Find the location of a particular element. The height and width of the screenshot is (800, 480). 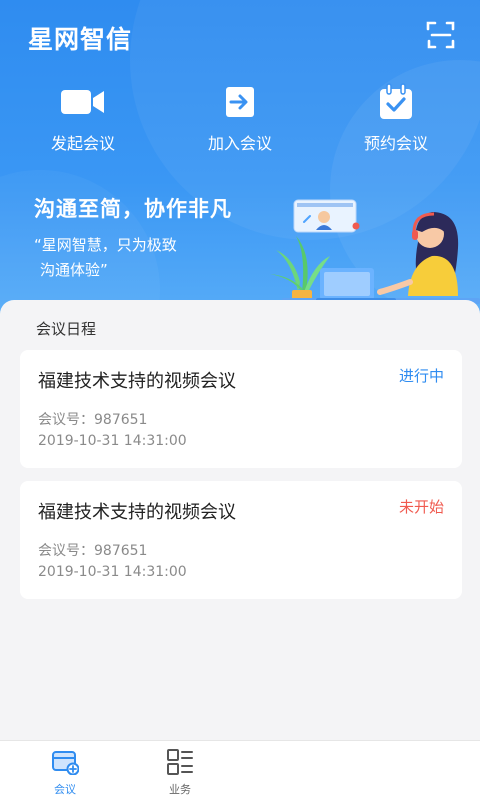

tab-meeting: 会议 is located at coordinates (65, 772).